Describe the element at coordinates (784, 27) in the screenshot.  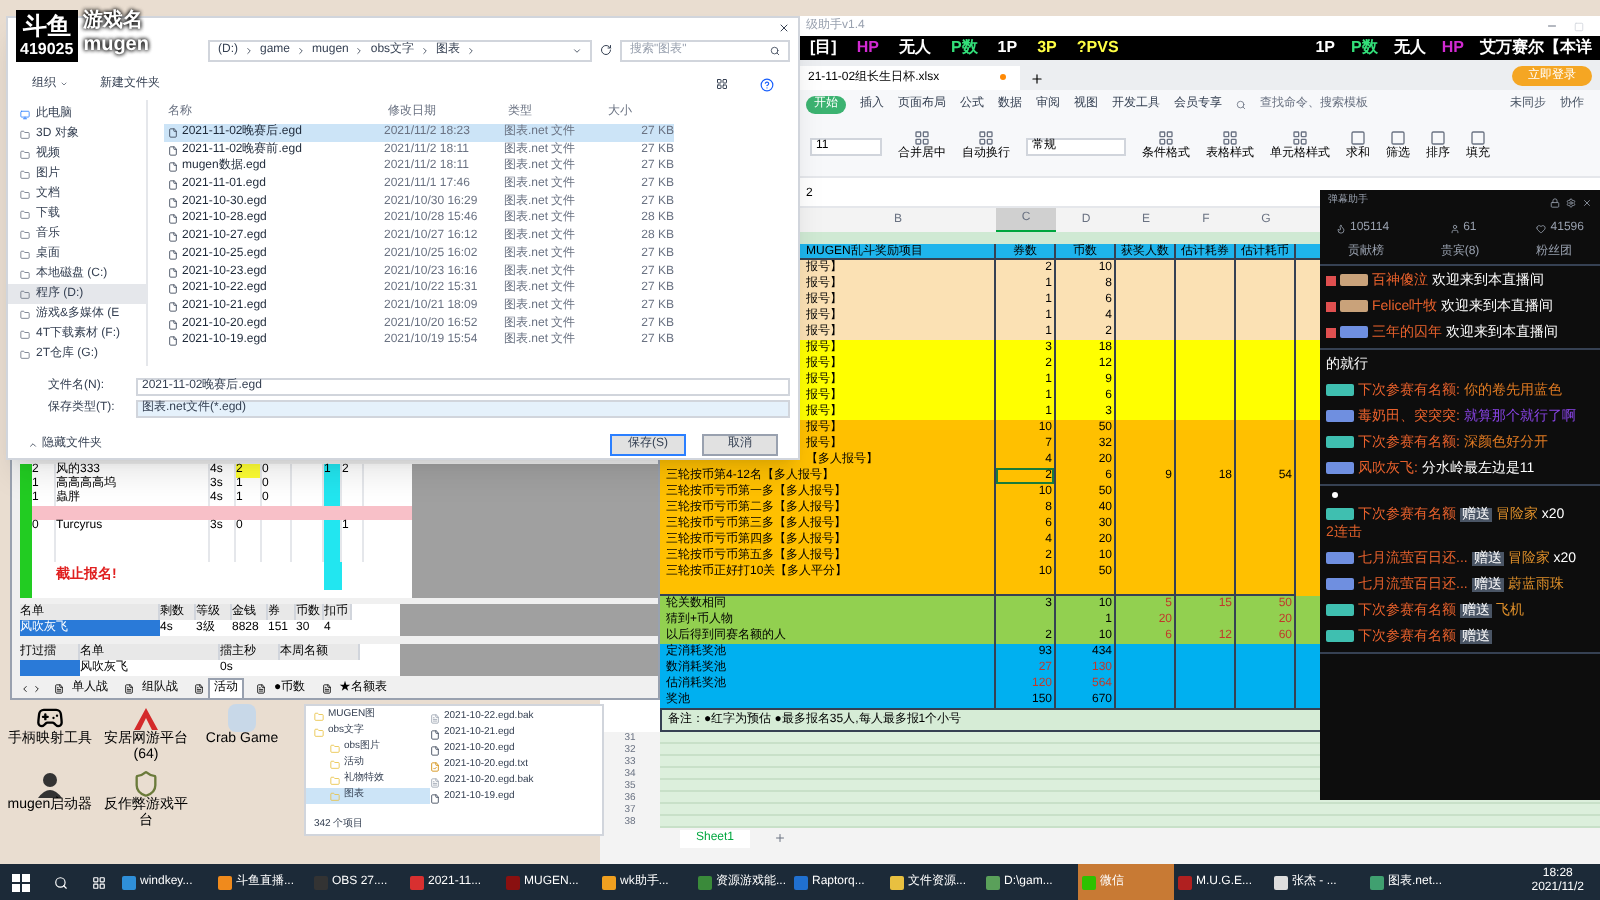
I see `close-icon` at that location.